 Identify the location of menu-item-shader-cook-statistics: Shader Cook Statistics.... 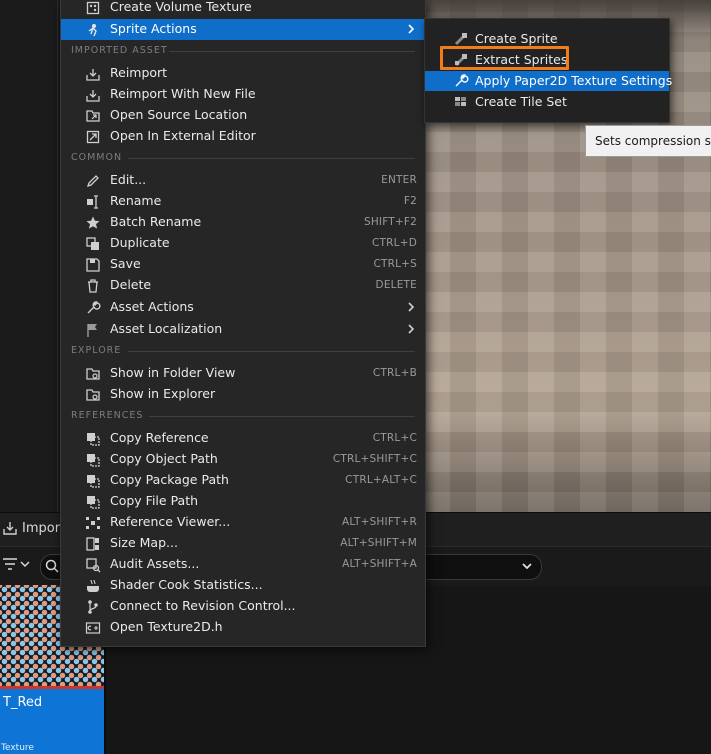
(243, 585).